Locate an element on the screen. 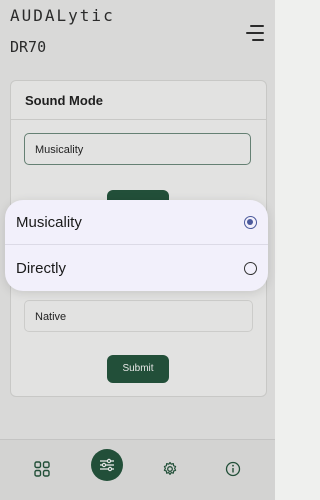  radio-unselected-icon is located at coordinates (250, 268).